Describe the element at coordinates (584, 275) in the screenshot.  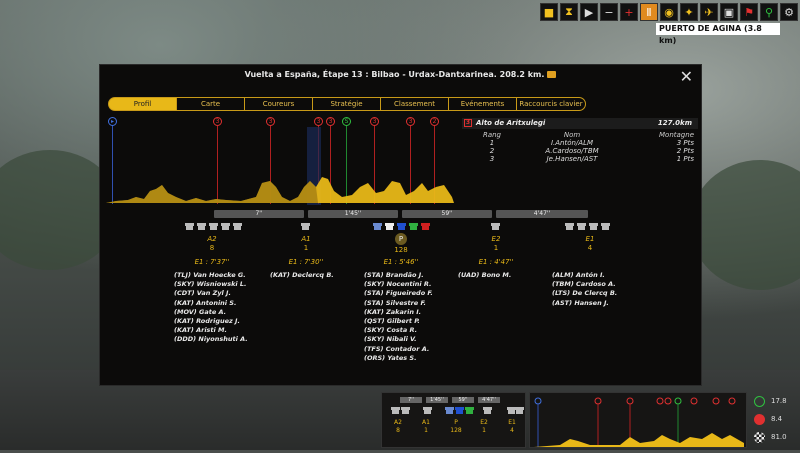
I see `rider-name: (ALM) Antón I.` at that location.